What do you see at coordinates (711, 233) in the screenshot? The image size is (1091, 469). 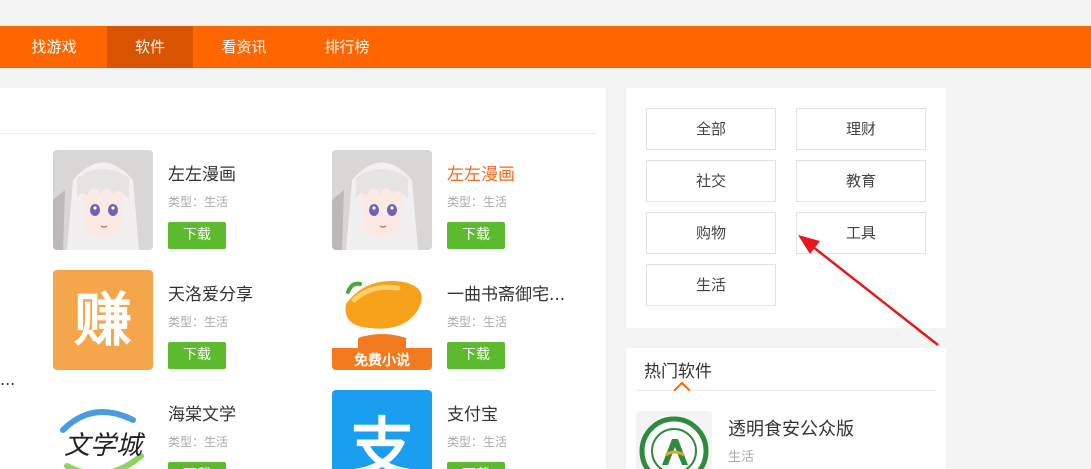 I see `category-shopping-button: 购物` at bounding box center [711, 233].